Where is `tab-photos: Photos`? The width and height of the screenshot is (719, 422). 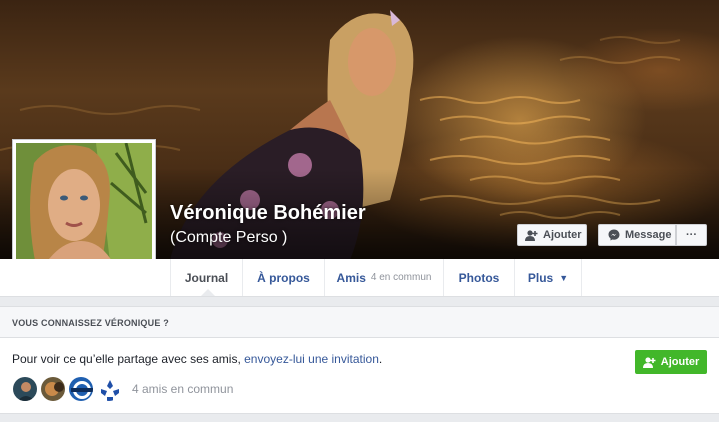 tab-photos: Photos is located at coordinates (479, 277).